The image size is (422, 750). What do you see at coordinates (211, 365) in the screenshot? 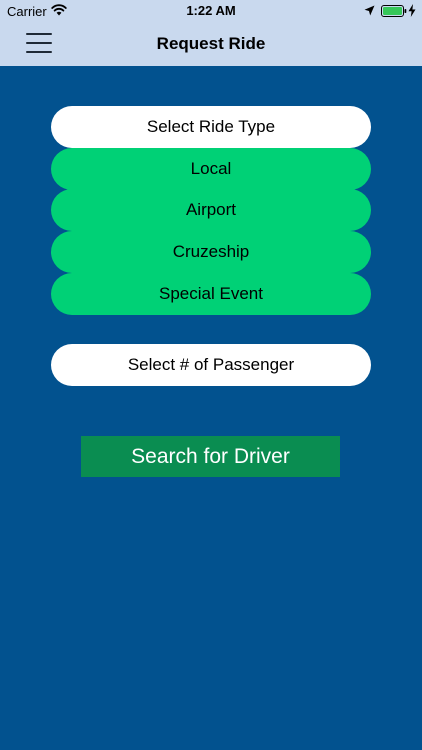
I see `select-passenger-button: Select # of Passenger` at bounding box center [211, 365].